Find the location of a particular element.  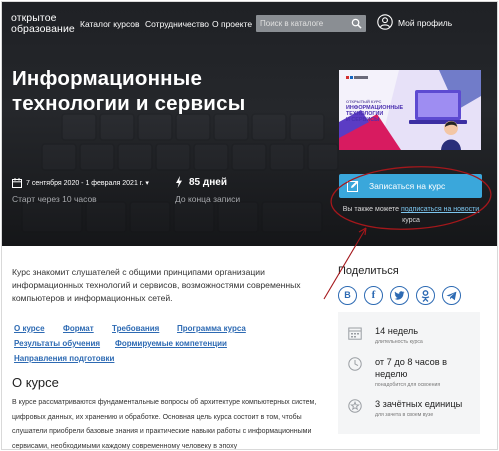

enroll-button-label: Записаться на курс is located at coordinates (407, 186).